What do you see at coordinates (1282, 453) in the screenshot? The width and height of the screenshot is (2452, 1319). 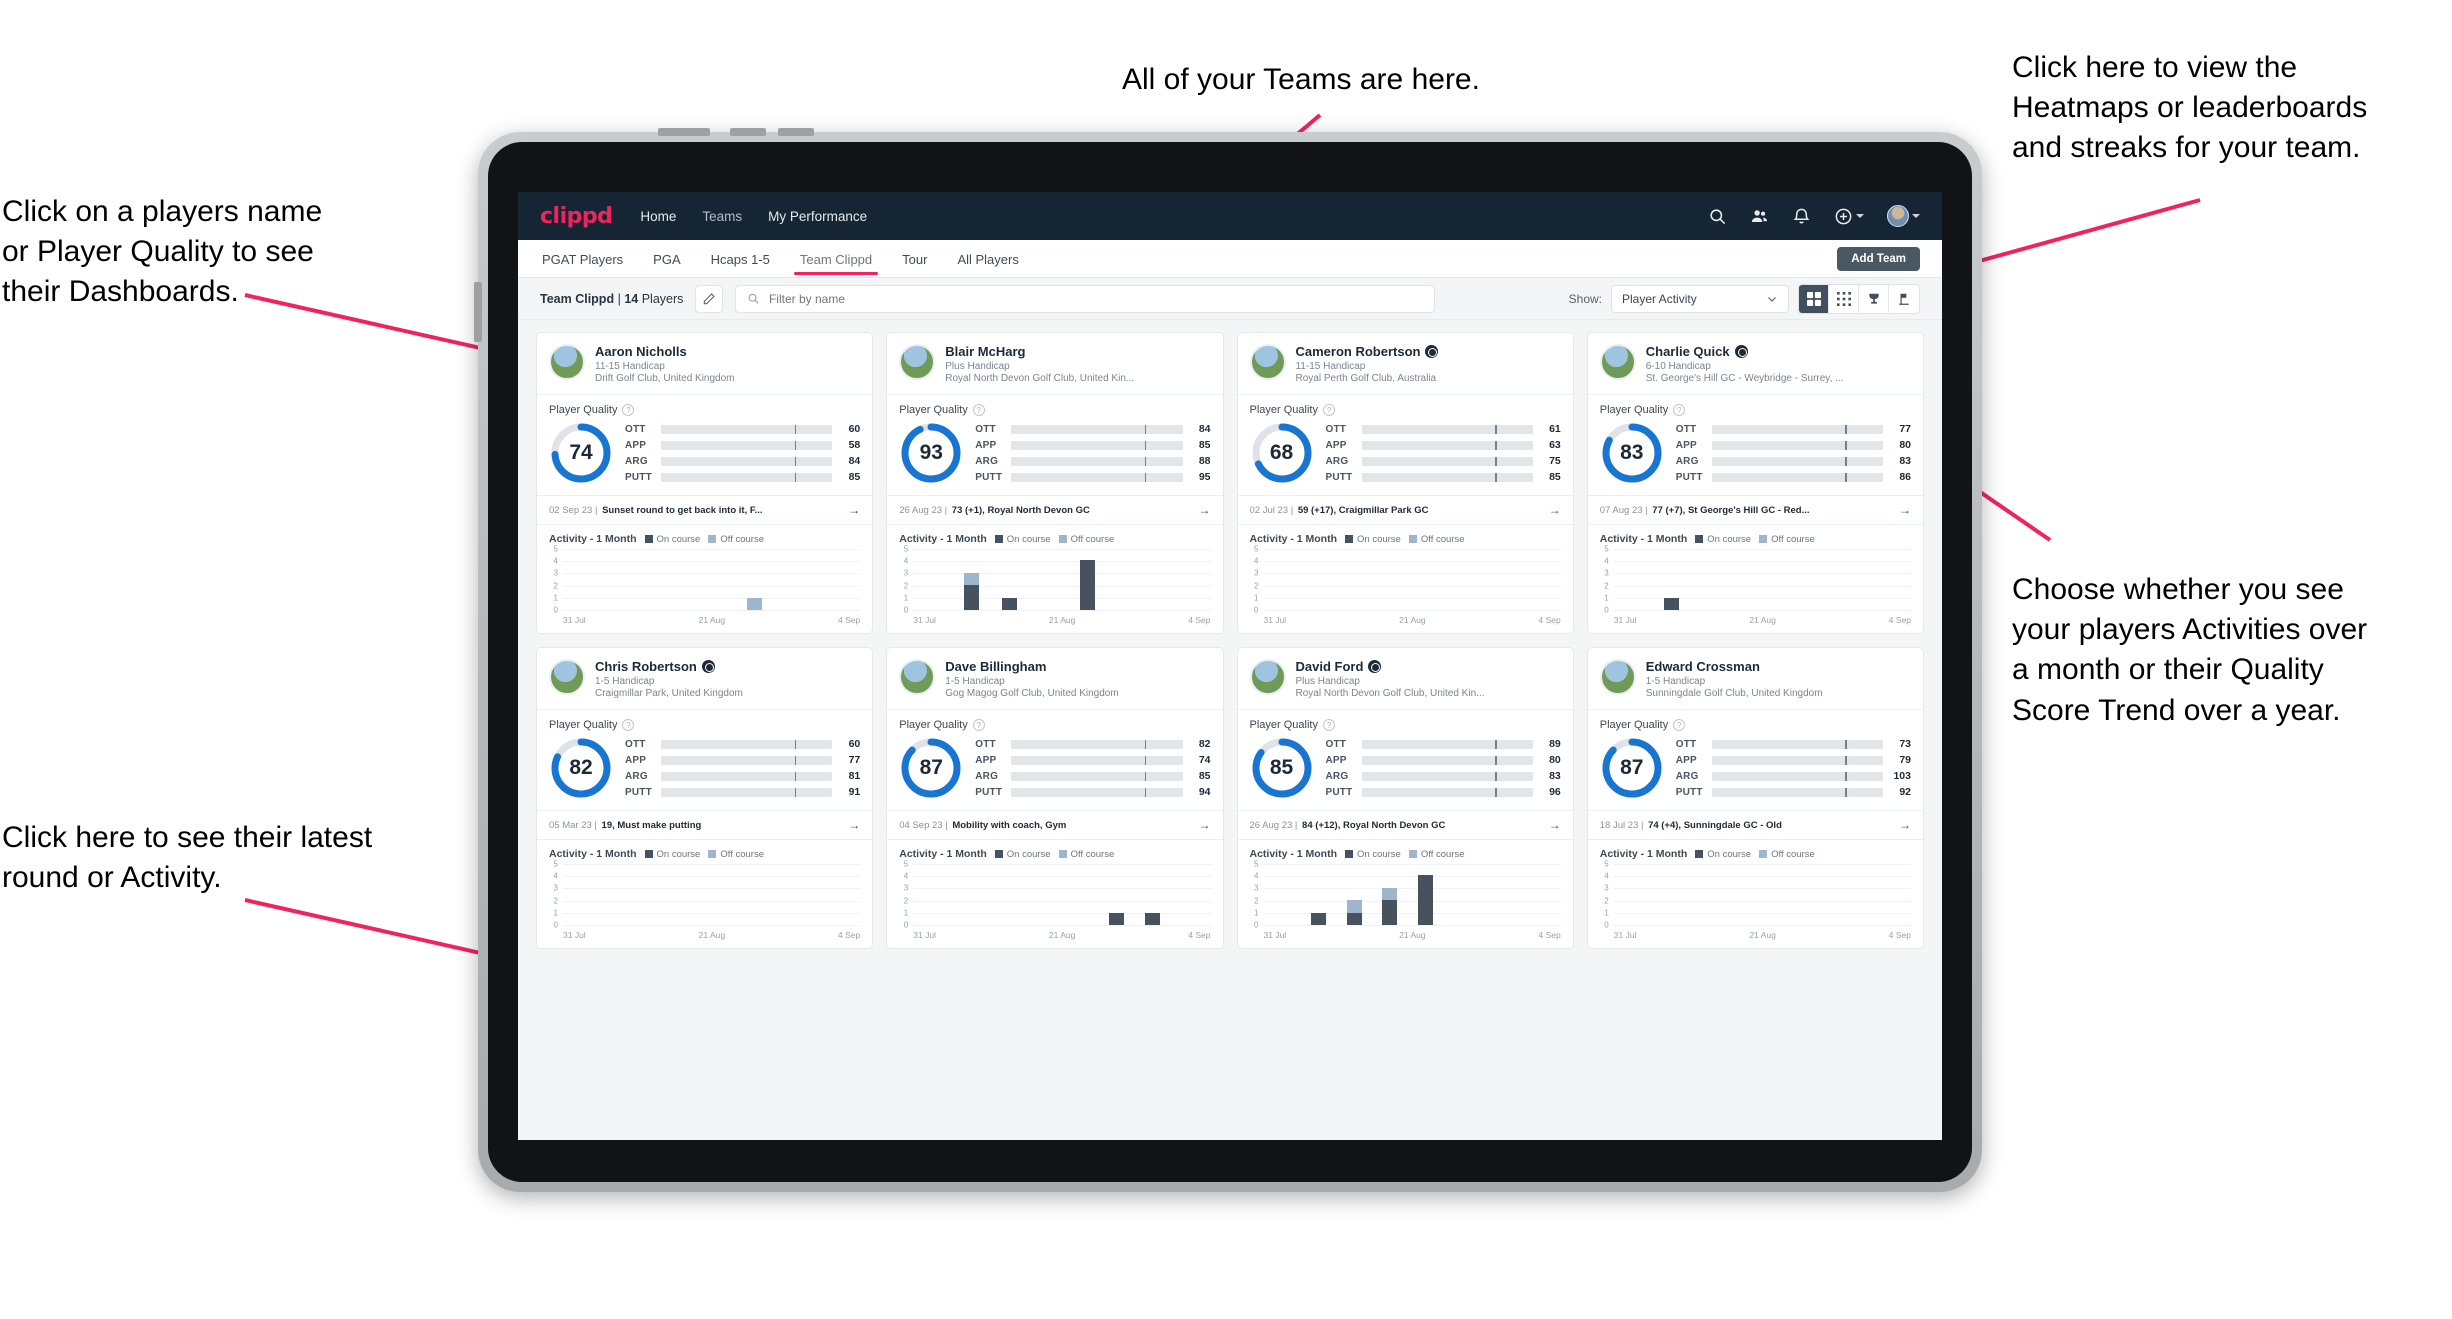 I see `quality-score-ring: 68` at bounding box center [1282, 453].